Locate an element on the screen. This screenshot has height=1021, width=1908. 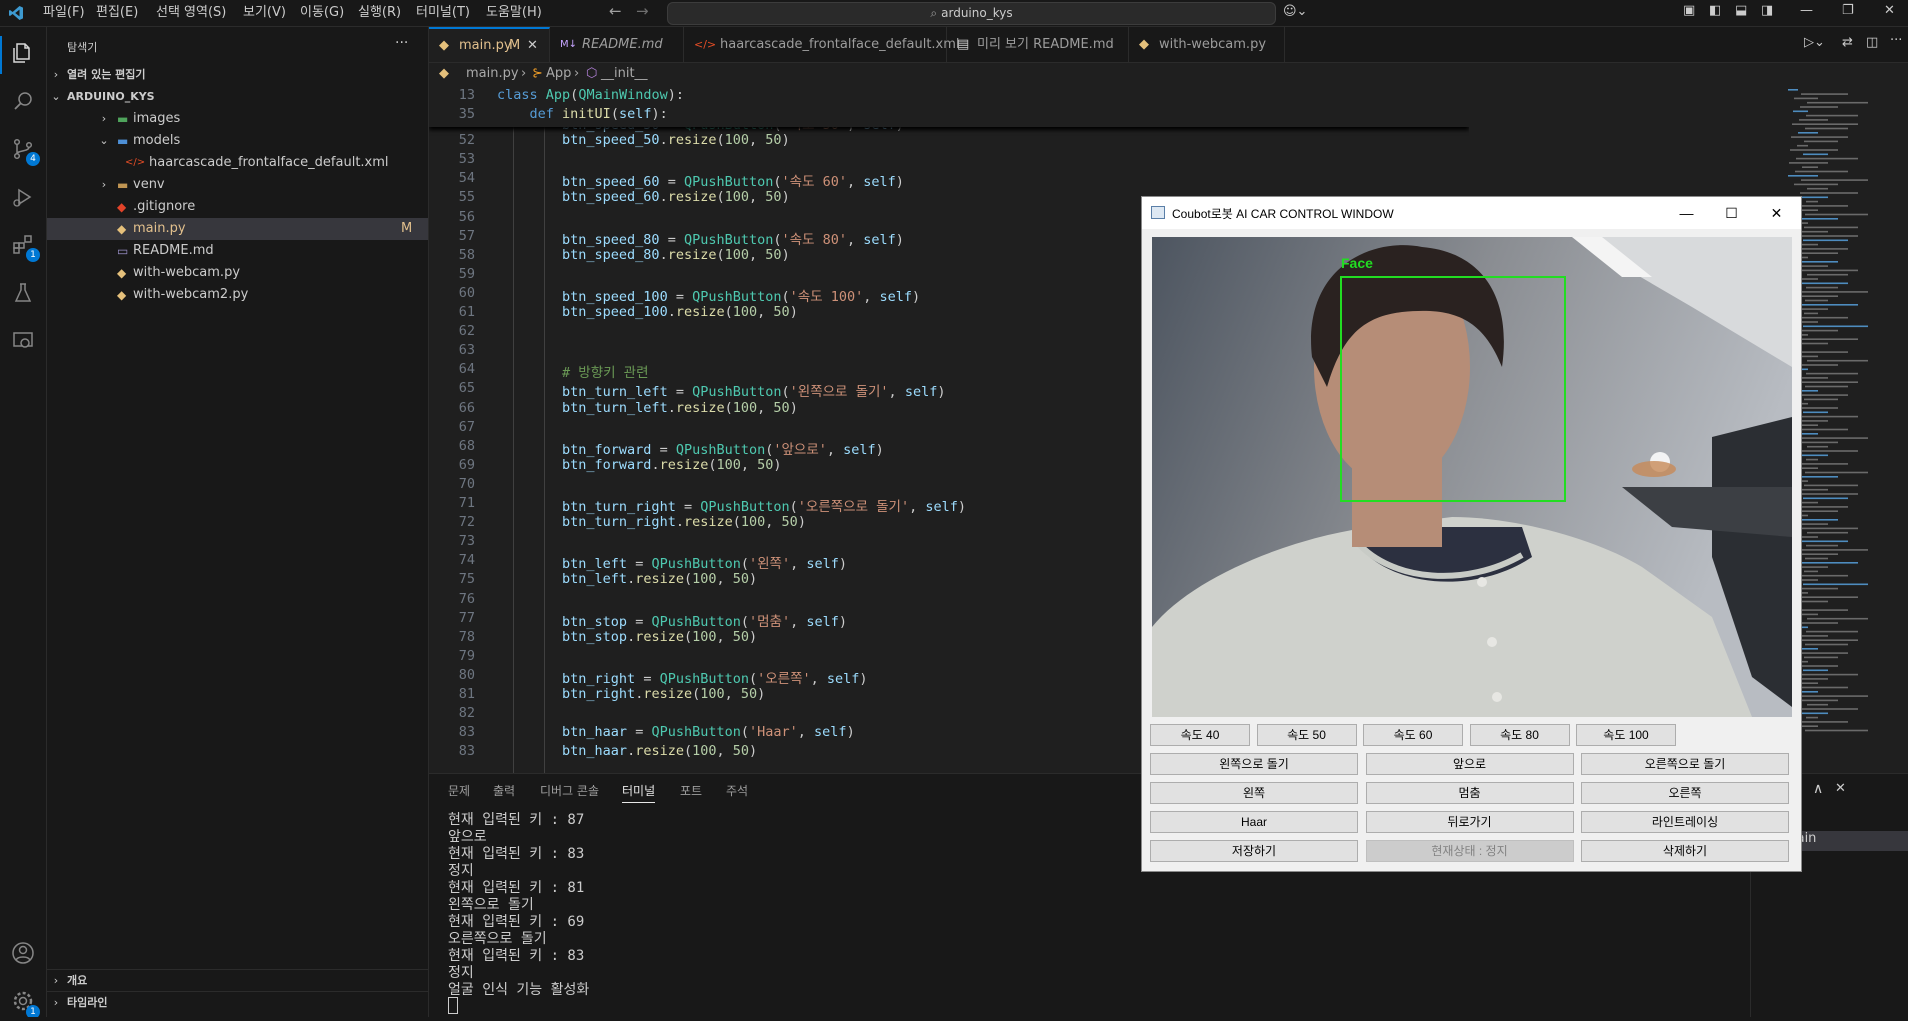
workspace-root-label: ARDUINO_KYS is located at coordinates (111, 96).